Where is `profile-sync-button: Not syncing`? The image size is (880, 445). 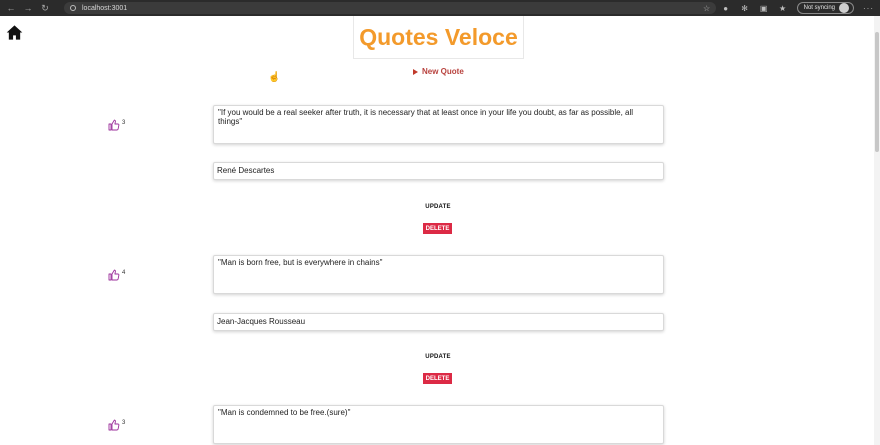 profile-sync-button: Not syncing is located at coordinates (825, 8).